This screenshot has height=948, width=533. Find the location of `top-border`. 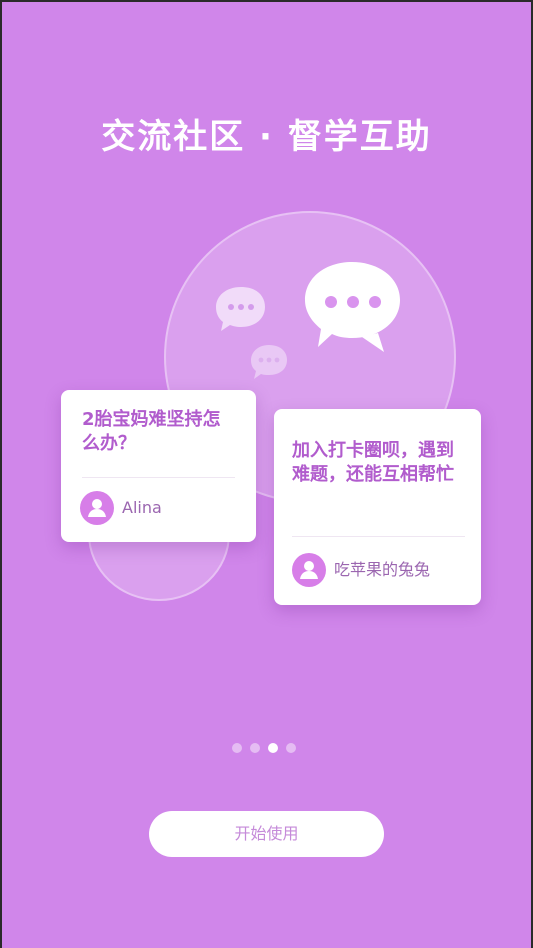

top-border is located at coordinates (266, 1).